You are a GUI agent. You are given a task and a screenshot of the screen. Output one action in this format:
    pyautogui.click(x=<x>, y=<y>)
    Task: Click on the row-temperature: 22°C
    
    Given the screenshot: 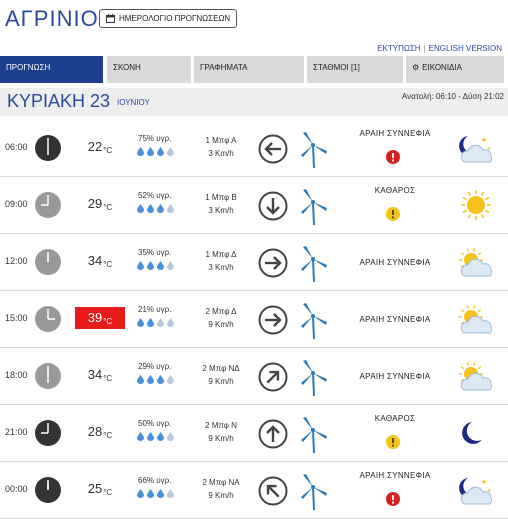 What is the action you would take?
    pyautogui.click(x=100, y=147)
    